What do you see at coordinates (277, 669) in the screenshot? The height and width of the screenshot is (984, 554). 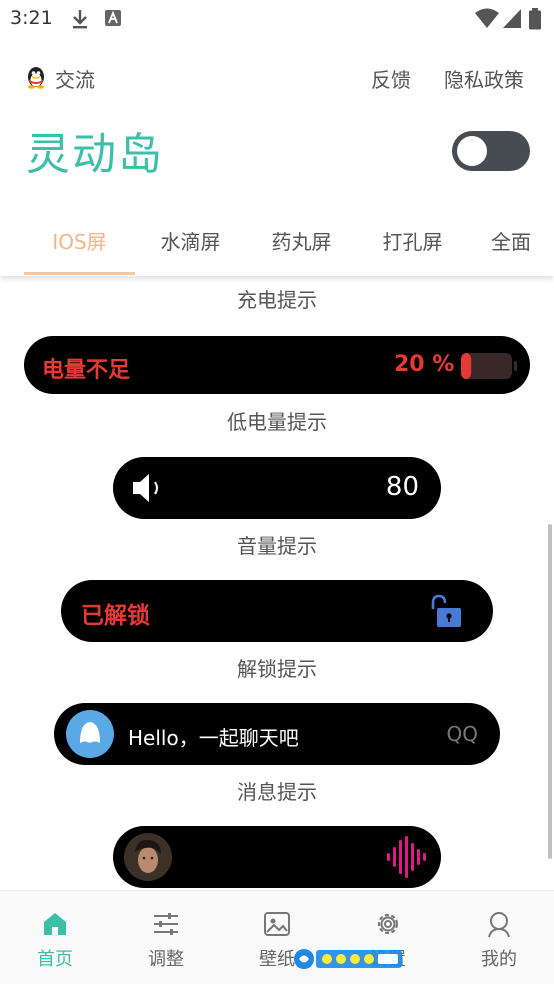 I see `unlock-caption: 解锁提示` at bounding box center [277, 669].